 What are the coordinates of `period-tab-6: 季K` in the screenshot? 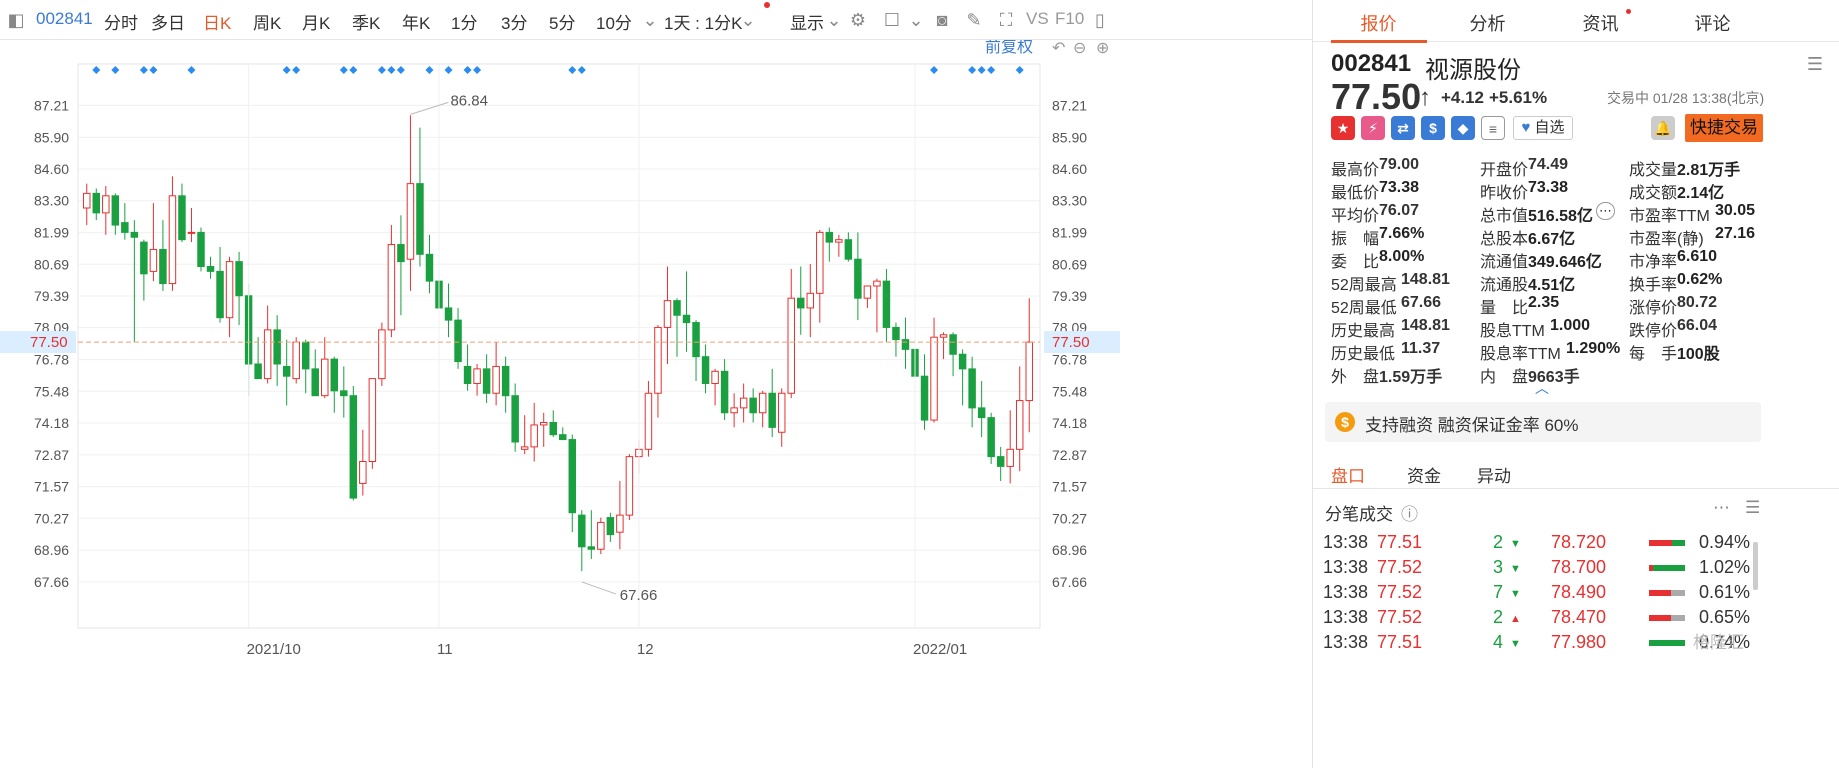 It's located at (366, 21).